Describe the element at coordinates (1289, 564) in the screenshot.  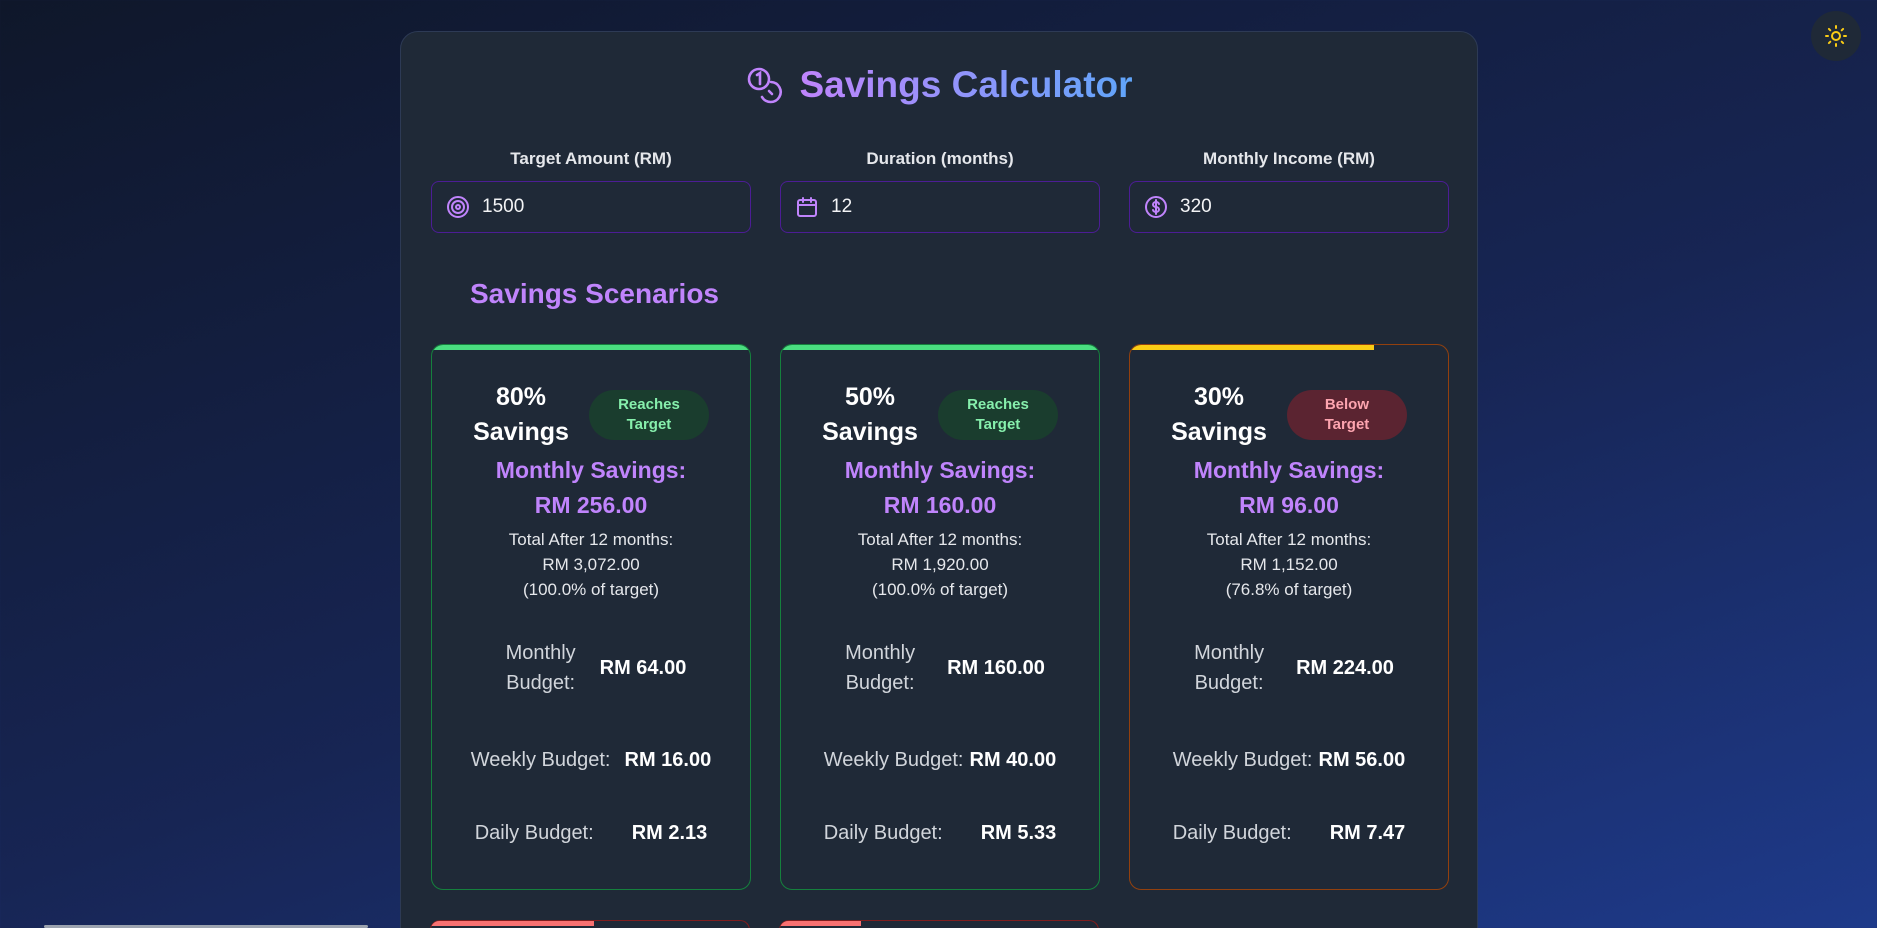
I see `total-value: RM 1,152.00` at that location.